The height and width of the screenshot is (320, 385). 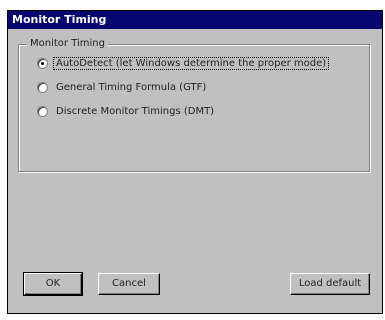 I want to click on autodetect-radio, so click(x=42, y=63).